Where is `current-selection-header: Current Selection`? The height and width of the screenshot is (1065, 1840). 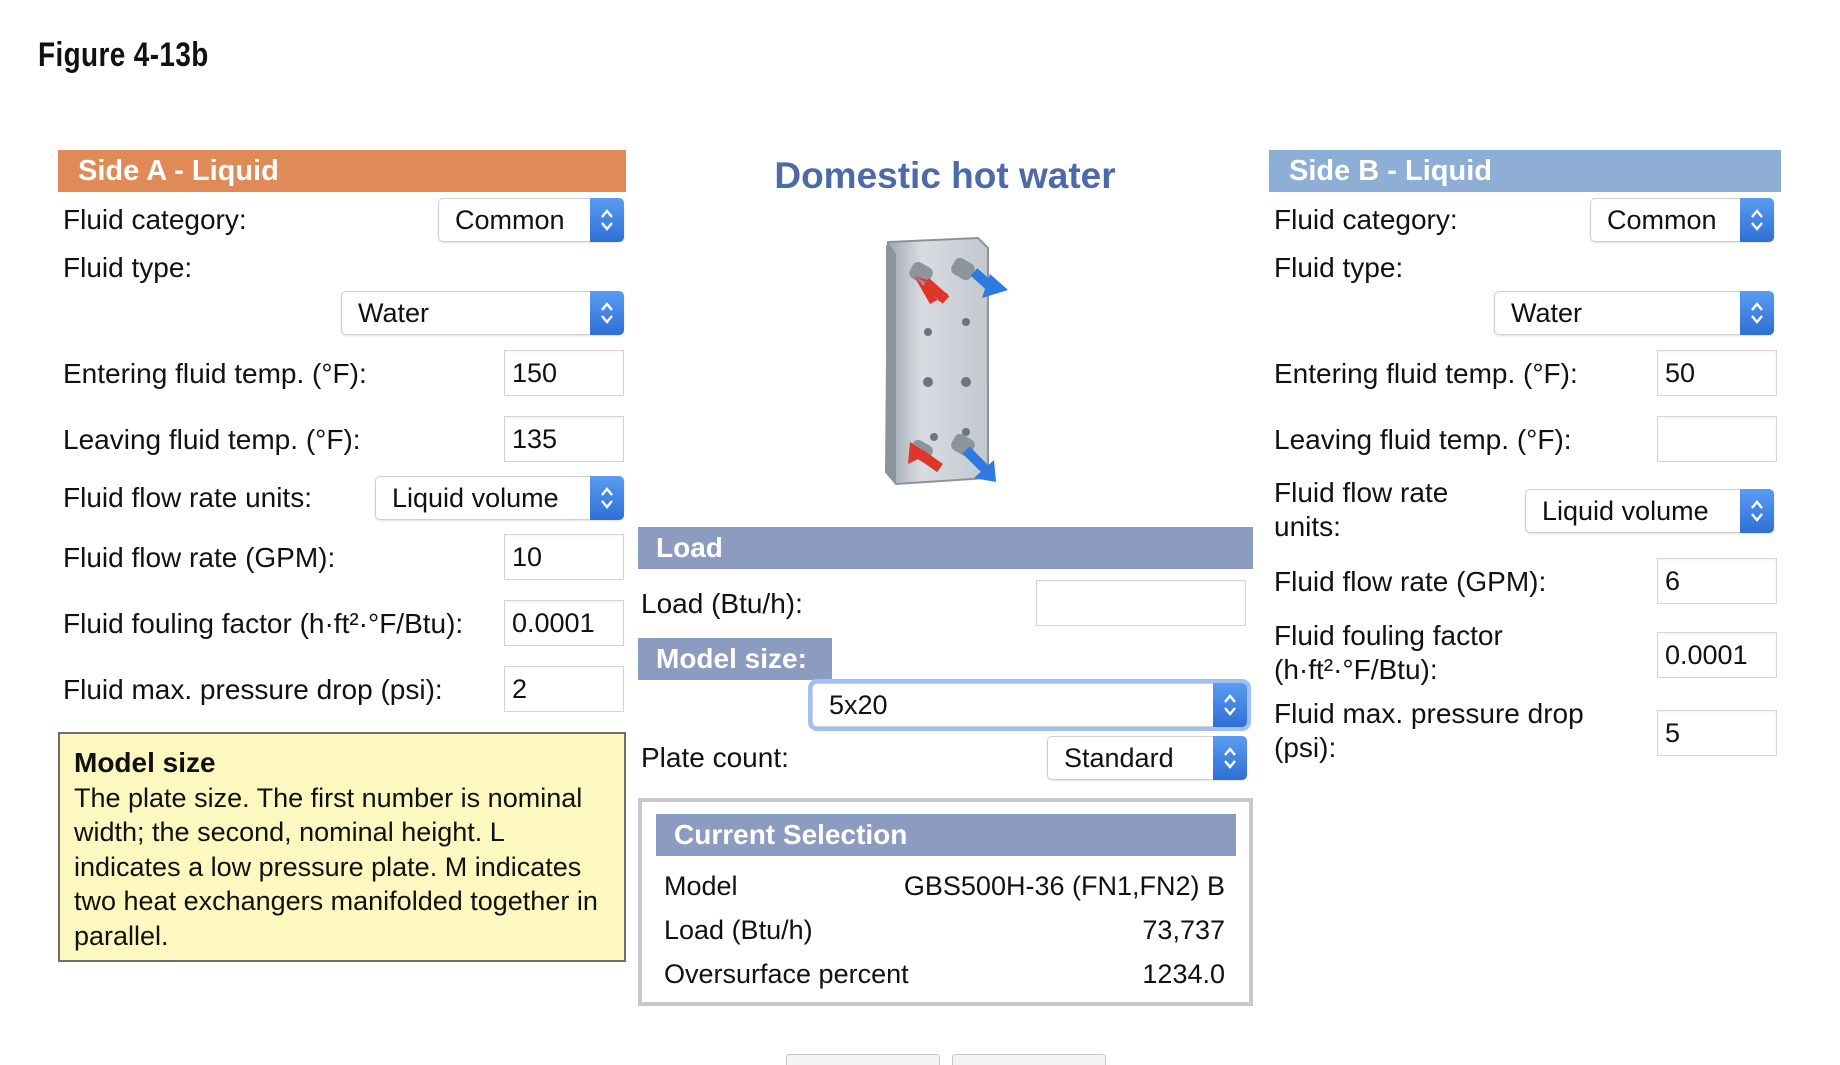 current-selection-header: Current Selection is located at coordinates (946, 835).